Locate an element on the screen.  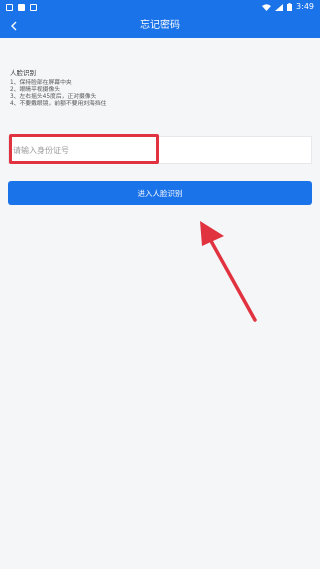
wifi-icon is located at coordinates (267, 7).